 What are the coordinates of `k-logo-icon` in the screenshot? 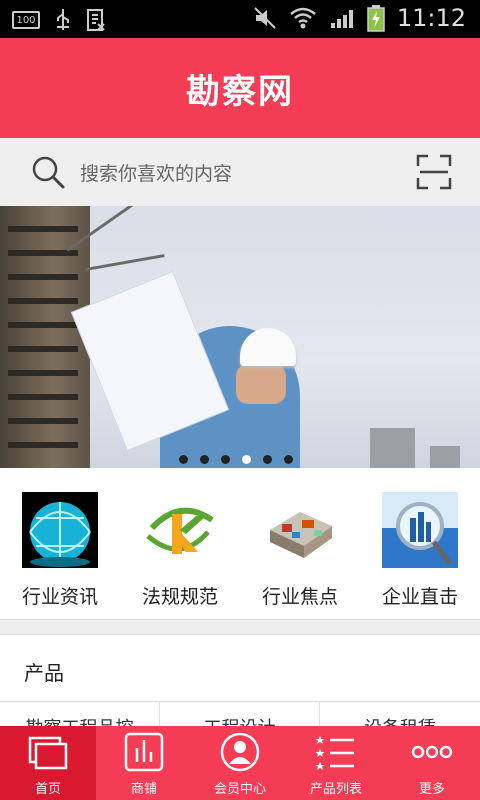 It's located at (180, 530).